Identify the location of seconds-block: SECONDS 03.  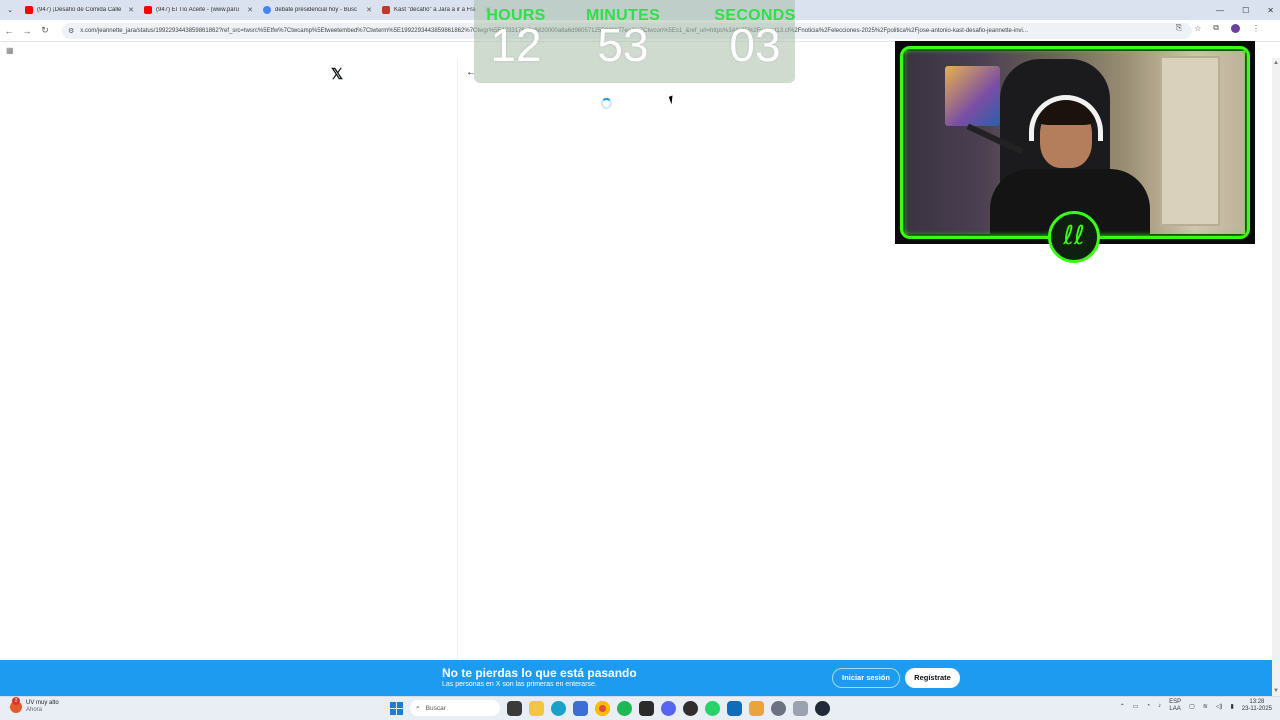
(755, 34).